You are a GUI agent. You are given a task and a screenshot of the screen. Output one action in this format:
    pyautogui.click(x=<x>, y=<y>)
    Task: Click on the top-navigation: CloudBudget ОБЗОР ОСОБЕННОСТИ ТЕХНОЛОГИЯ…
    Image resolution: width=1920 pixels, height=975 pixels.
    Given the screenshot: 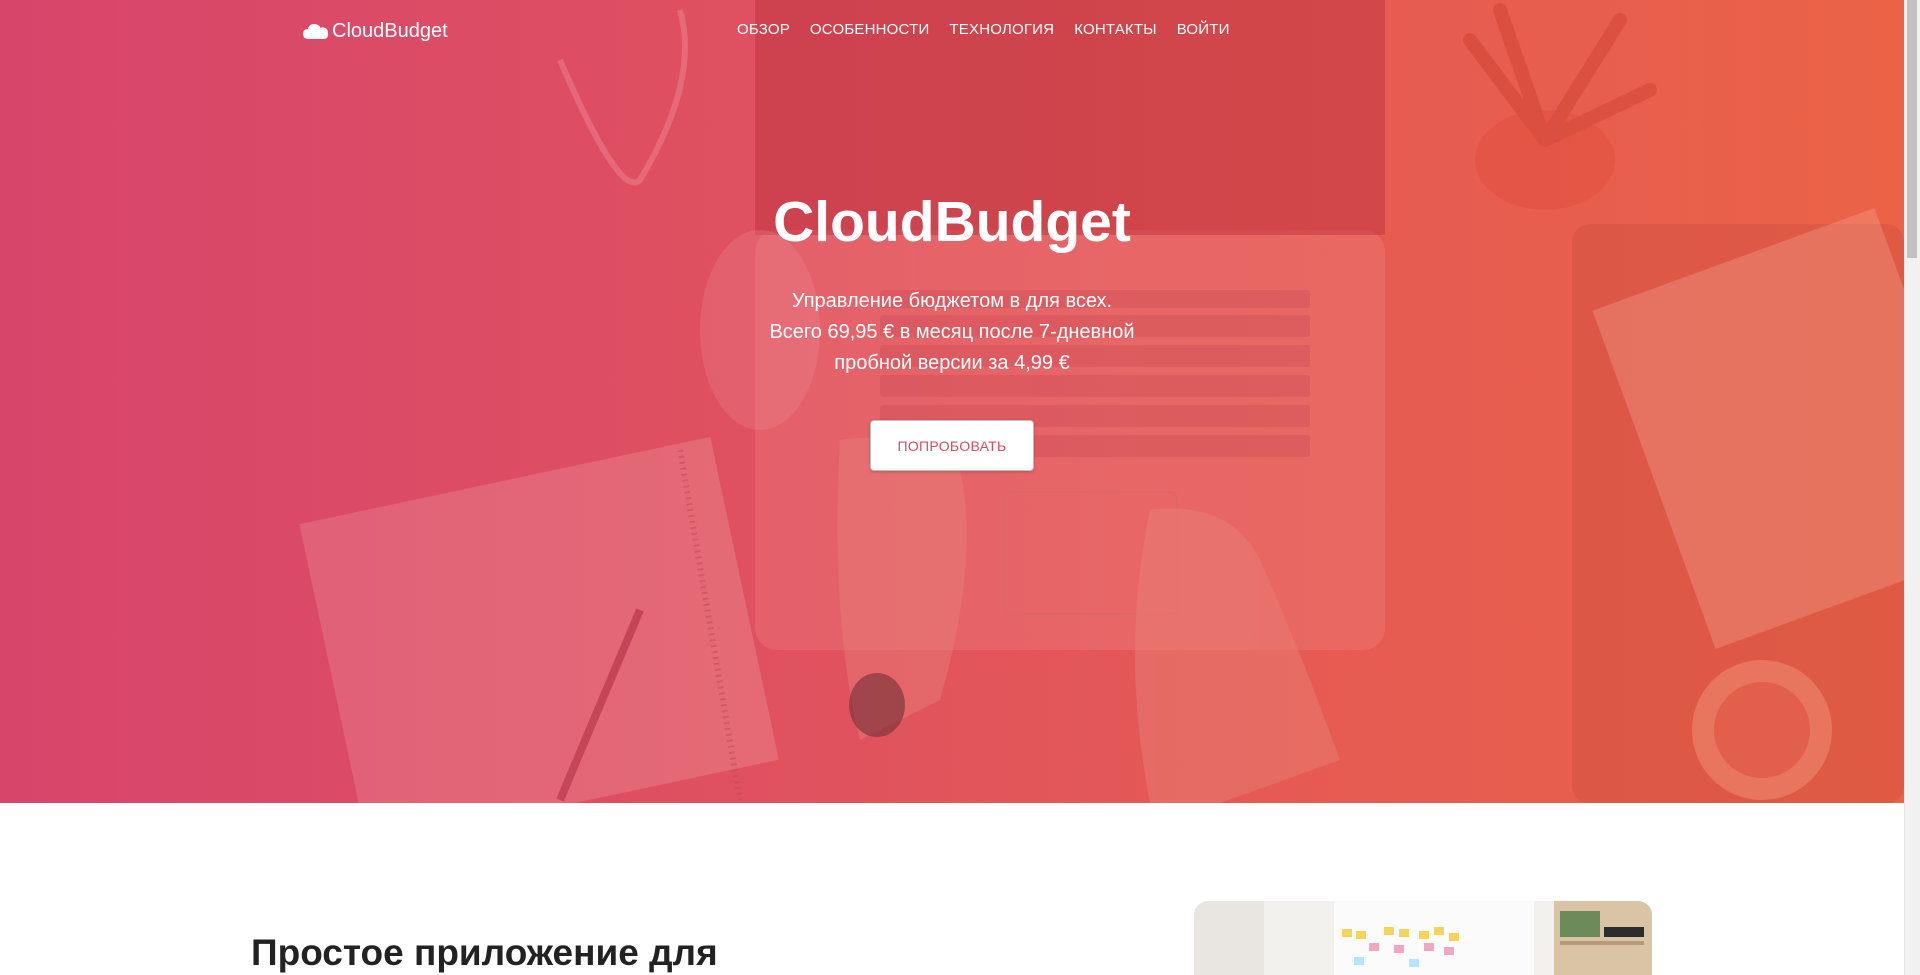 What is the action you would take?
    pyautogui.click(x=952, y=30)
    